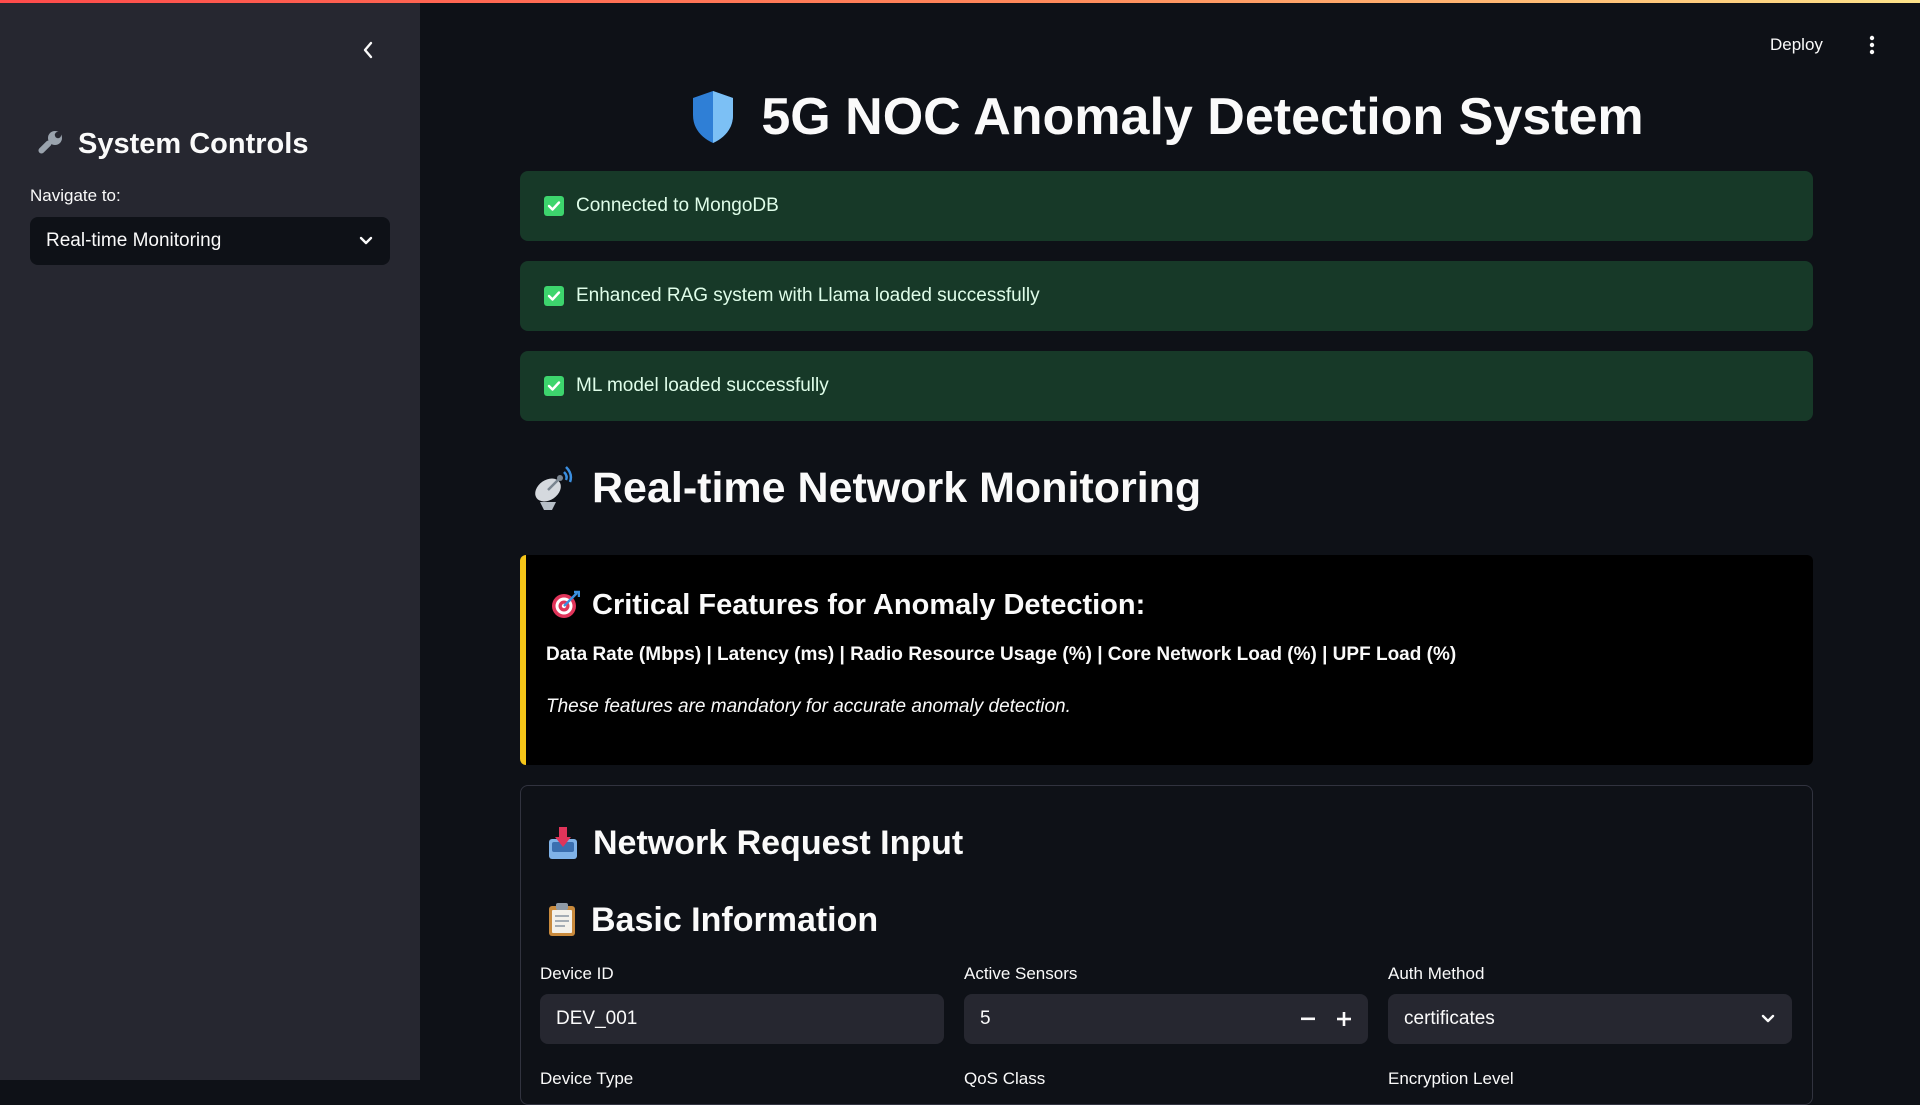  What do you see at coordinates (75, 195) in the screenshot?
I see `navigate-label: Navigate to:` at bounding box center [75, 195].